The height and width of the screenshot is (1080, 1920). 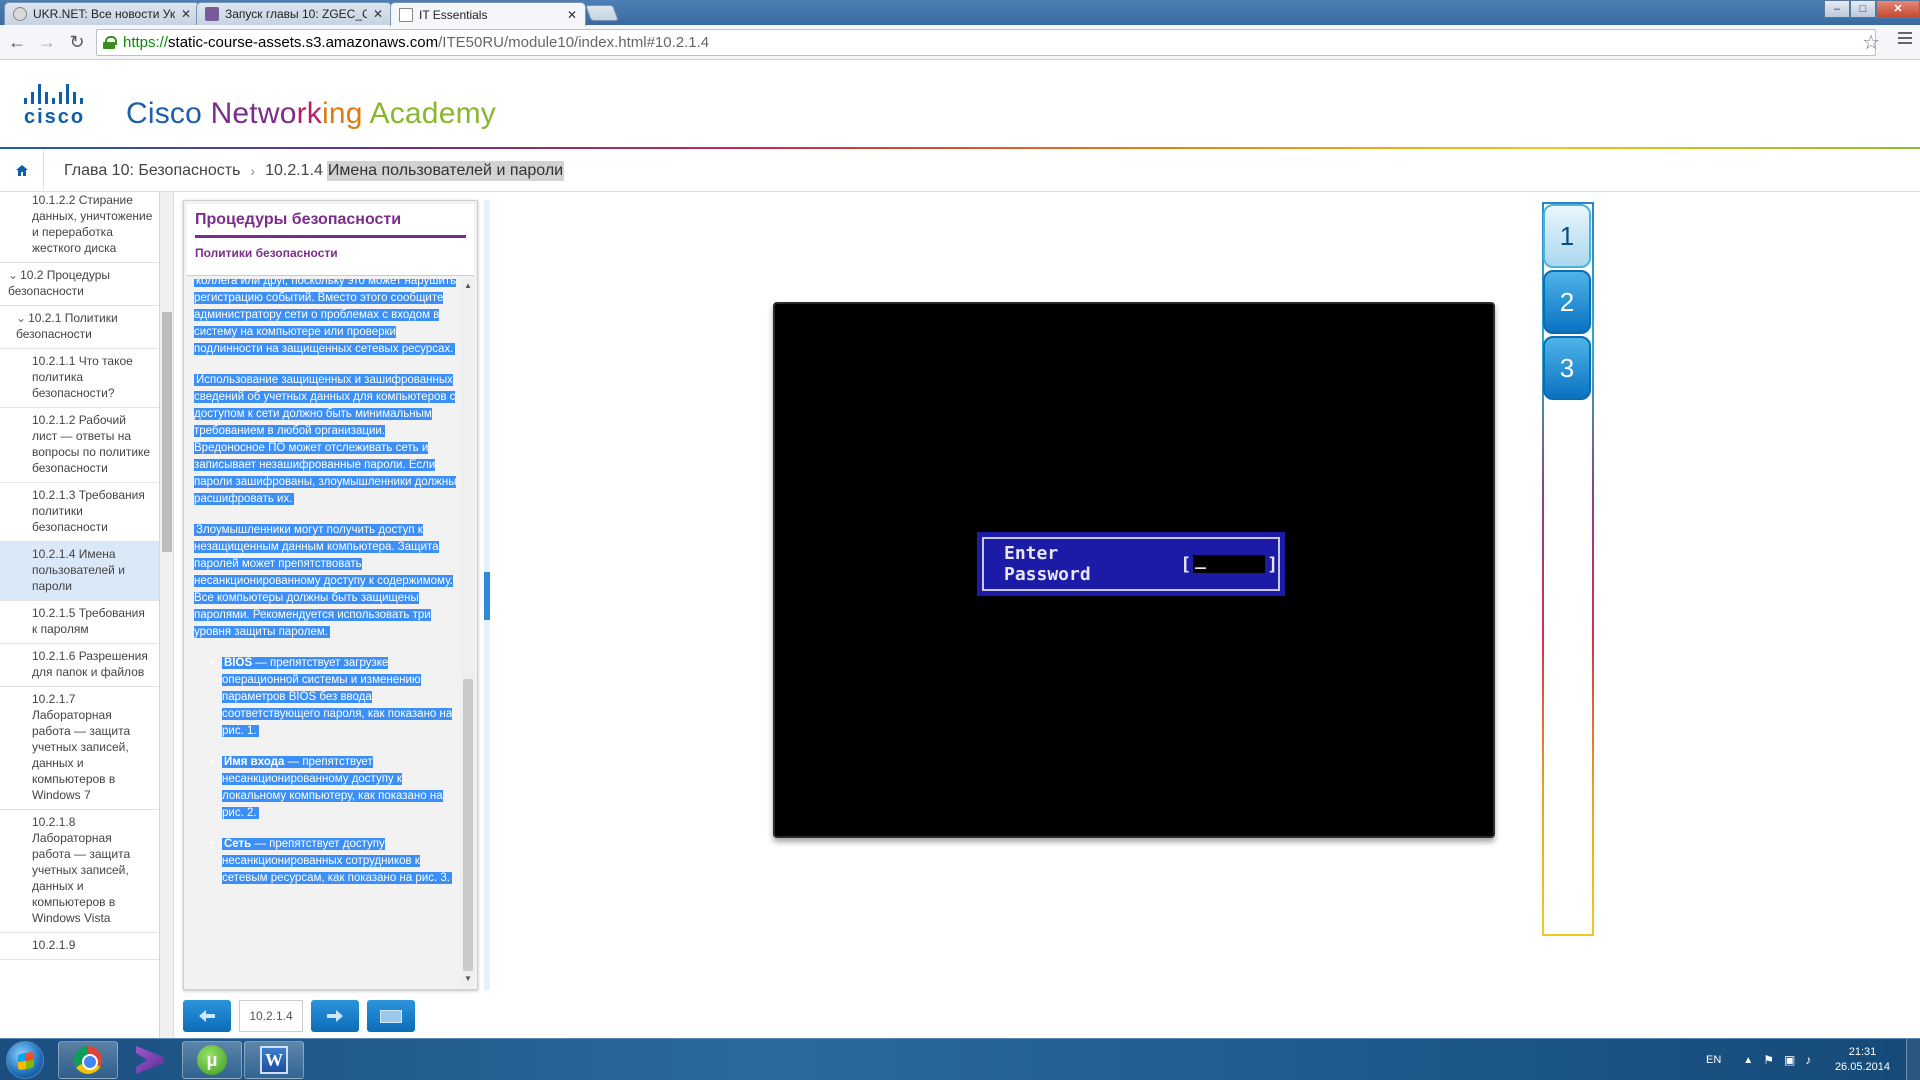 What do you see at coordinates (90, 664) in the screenshot?
I see `toc-item-label: 10.2.1.6 Разрешения для папок и файлов` at bounding box center [90, 664].